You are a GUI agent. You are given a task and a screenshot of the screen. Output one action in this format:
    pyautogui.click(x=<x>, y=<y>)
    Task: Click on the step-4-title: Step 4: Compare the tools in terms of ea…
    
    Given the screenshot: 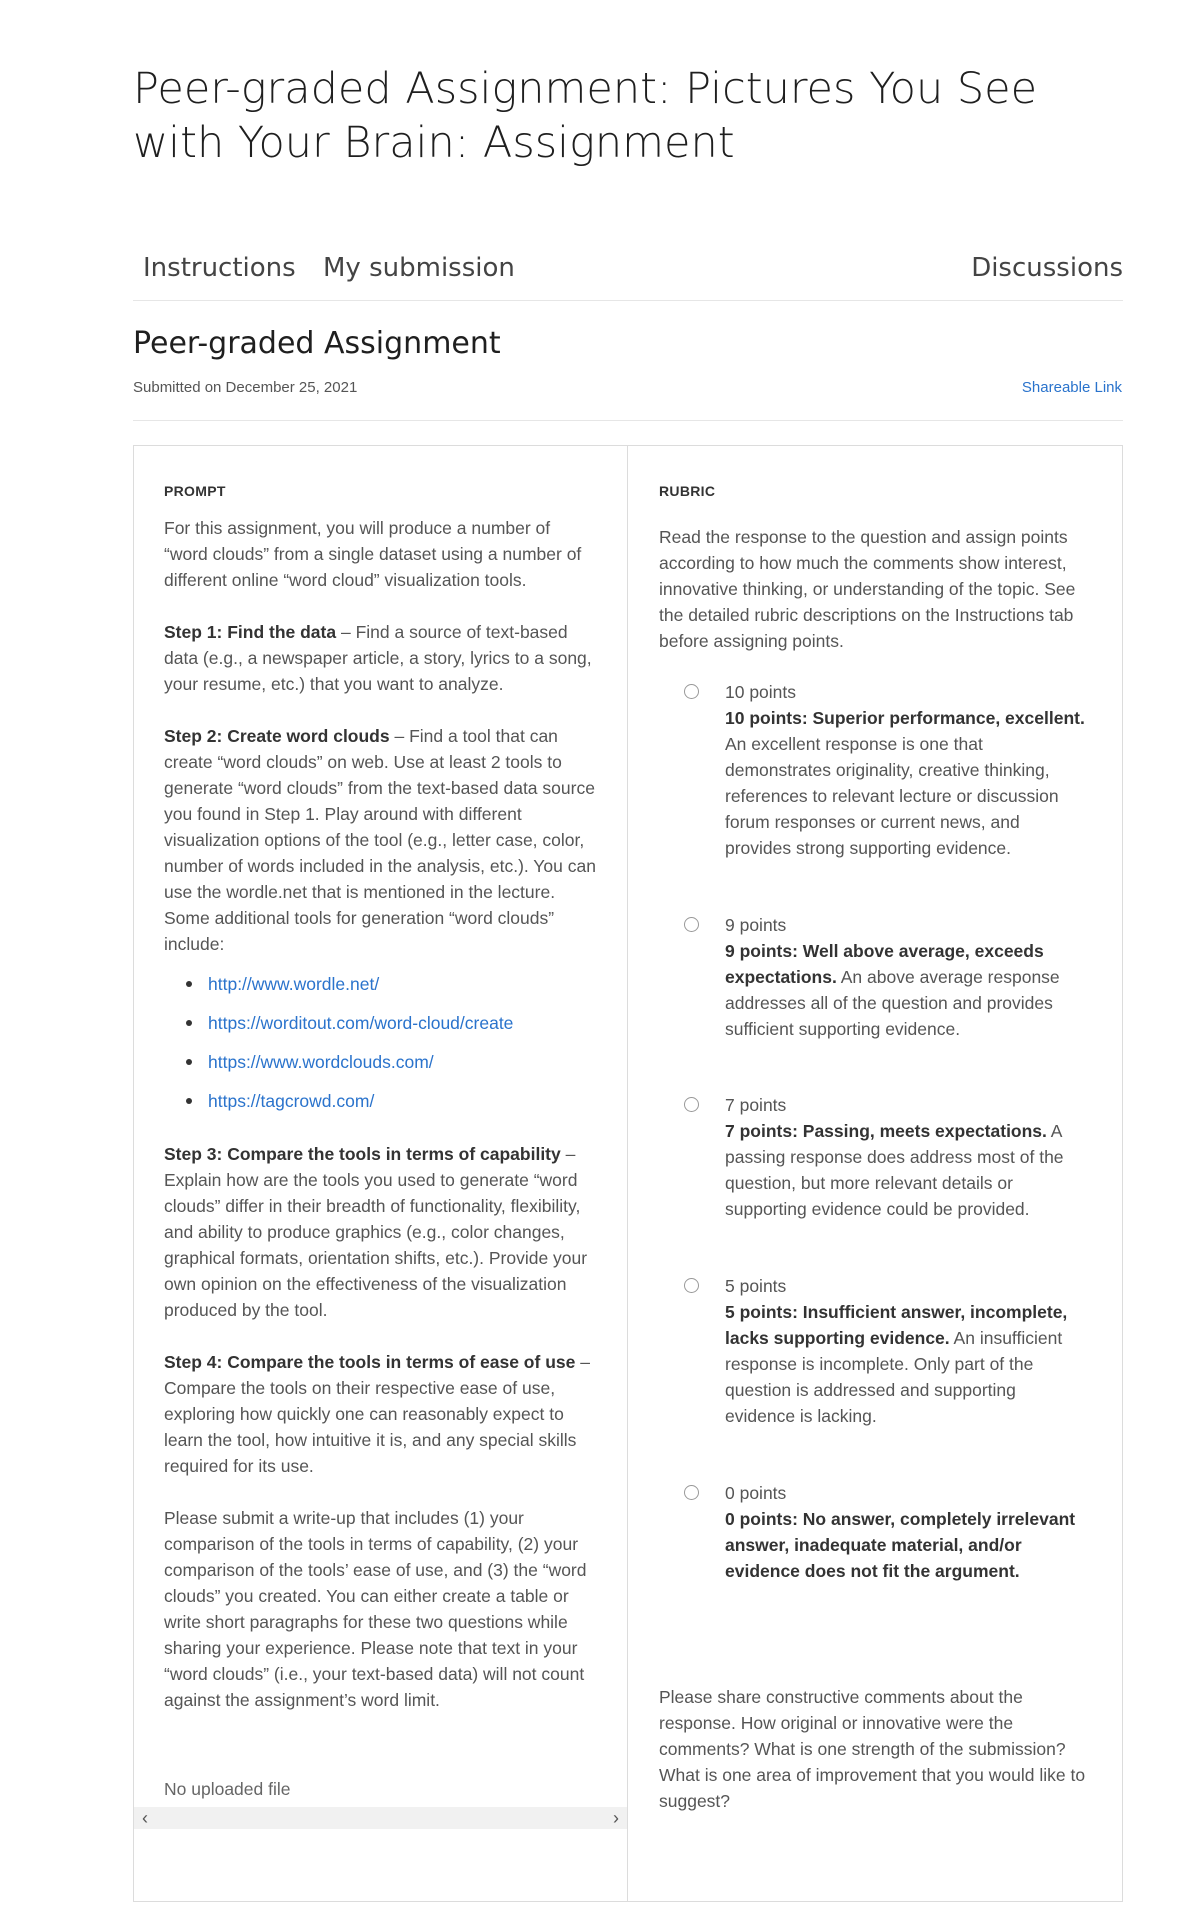 What is the action you would take?
    pyautogui.click(x=370, y=1362)
    